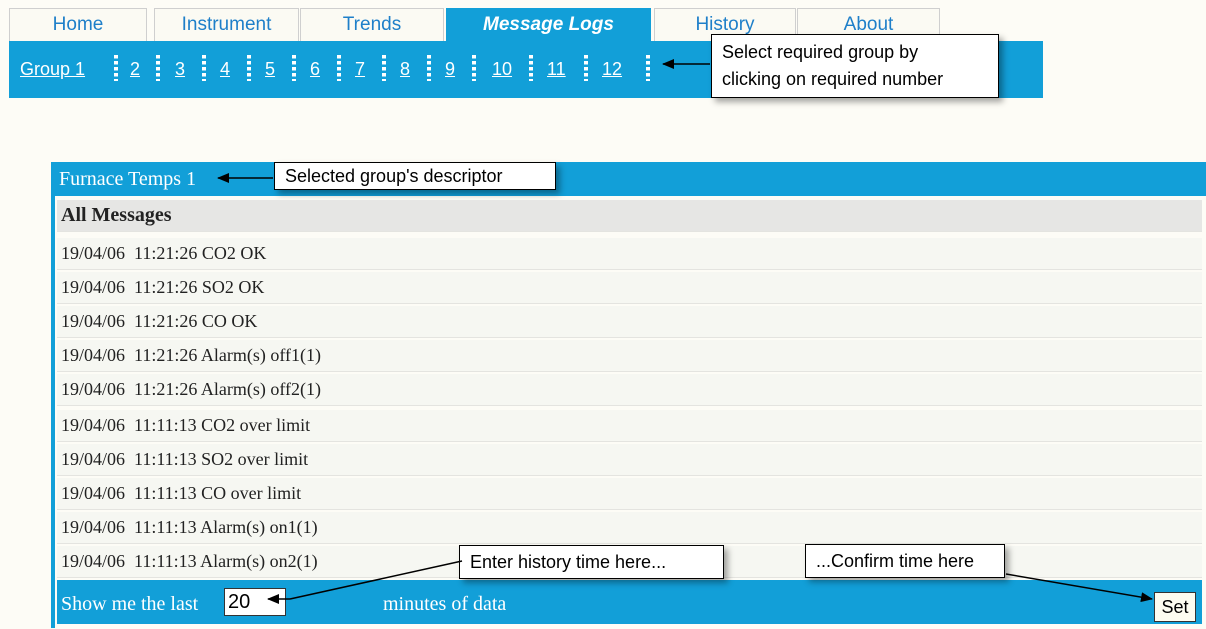 The height and width of the screenshot is (629, 1206). What do you see at coordinates (360, 69) in the screenshot?
I see `group-link-7: 7` at bounding box center [360, 69].